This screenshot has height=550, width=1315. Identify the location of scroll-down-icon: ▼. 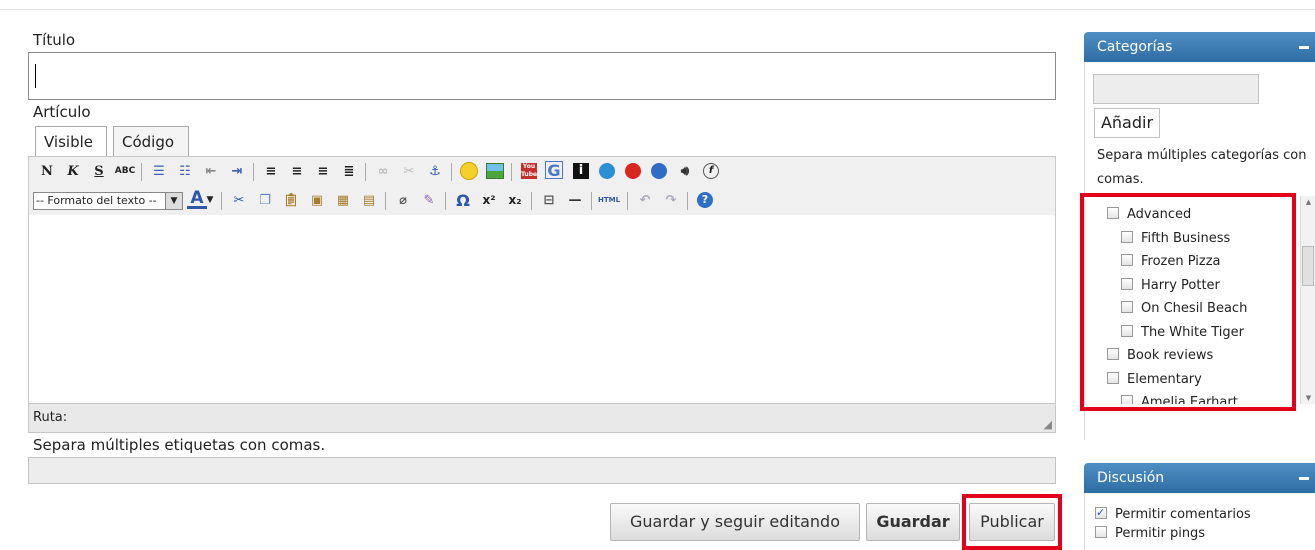
(1308, 398).